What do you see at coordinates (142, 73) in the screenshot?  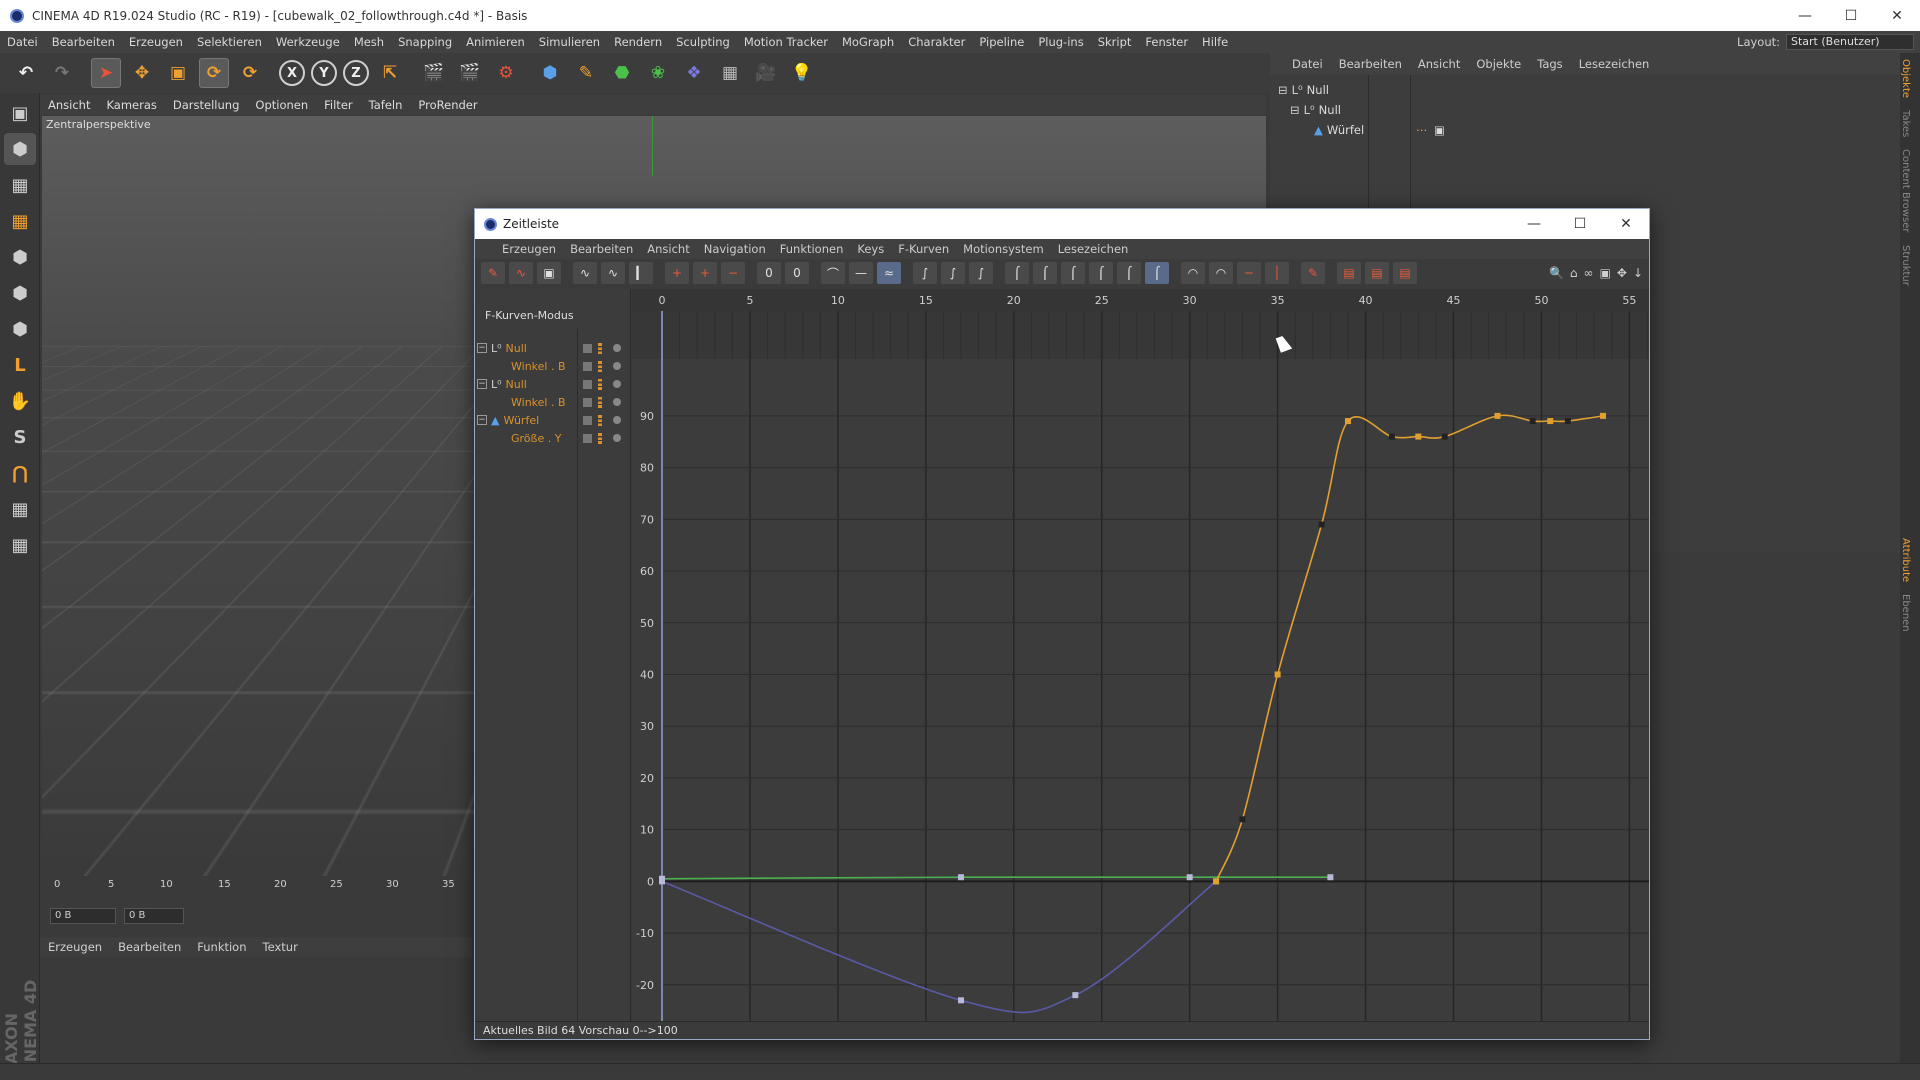 I see `move-tool-icon: ✥` at bounding box center [142, 73].